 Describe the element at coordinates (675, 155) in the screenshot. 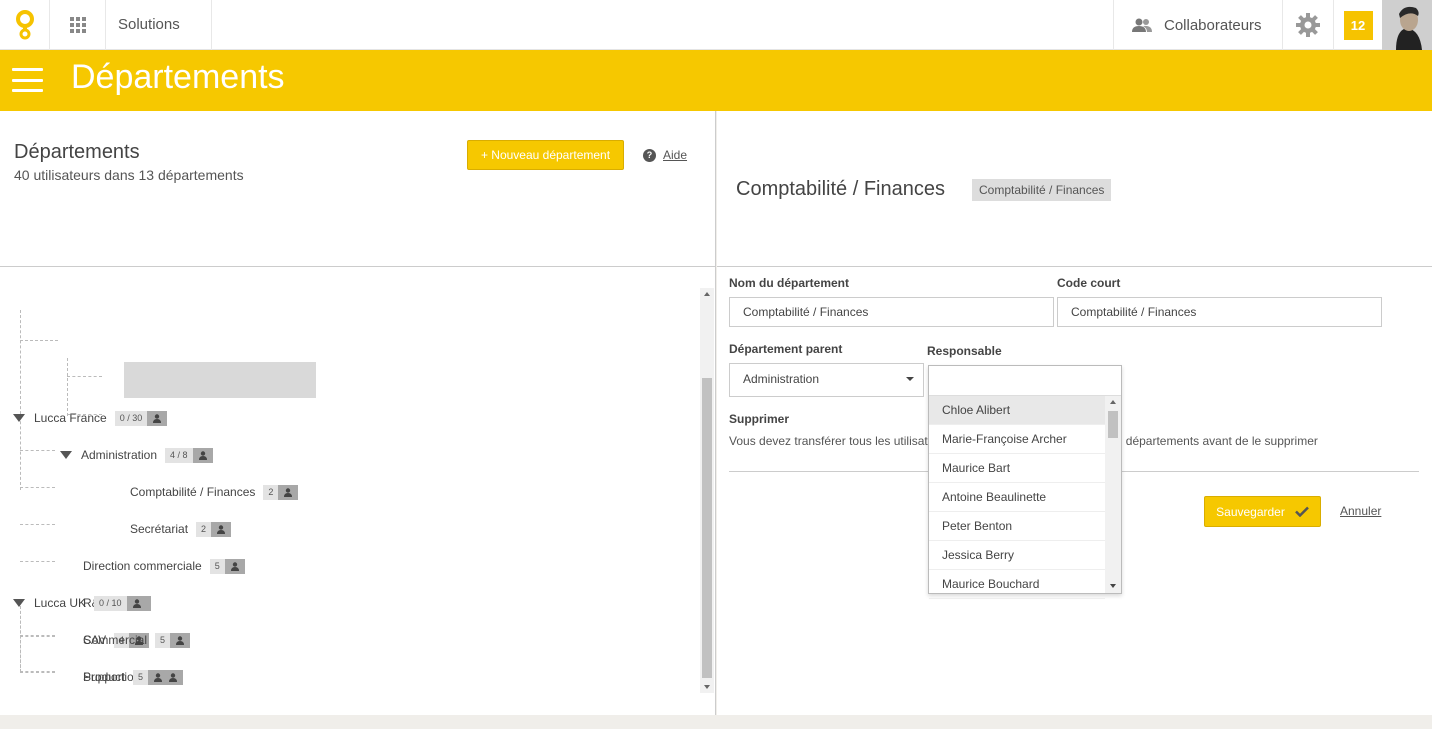

I see `help-label: Aide` at that location.